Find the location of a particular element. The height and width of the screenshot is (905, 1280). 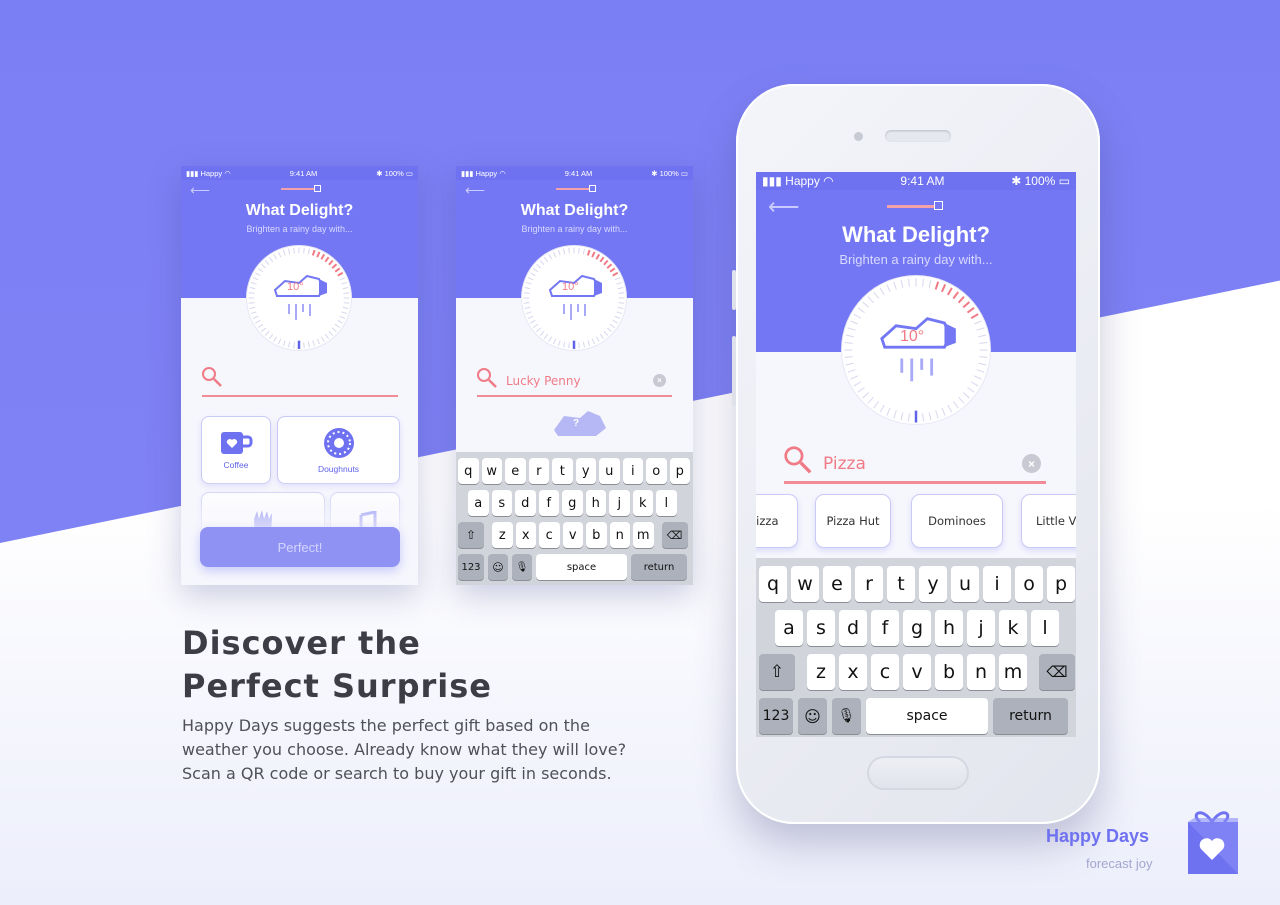

status-battery: ✱ 100% ▭ is located at coordinates (669, 173).